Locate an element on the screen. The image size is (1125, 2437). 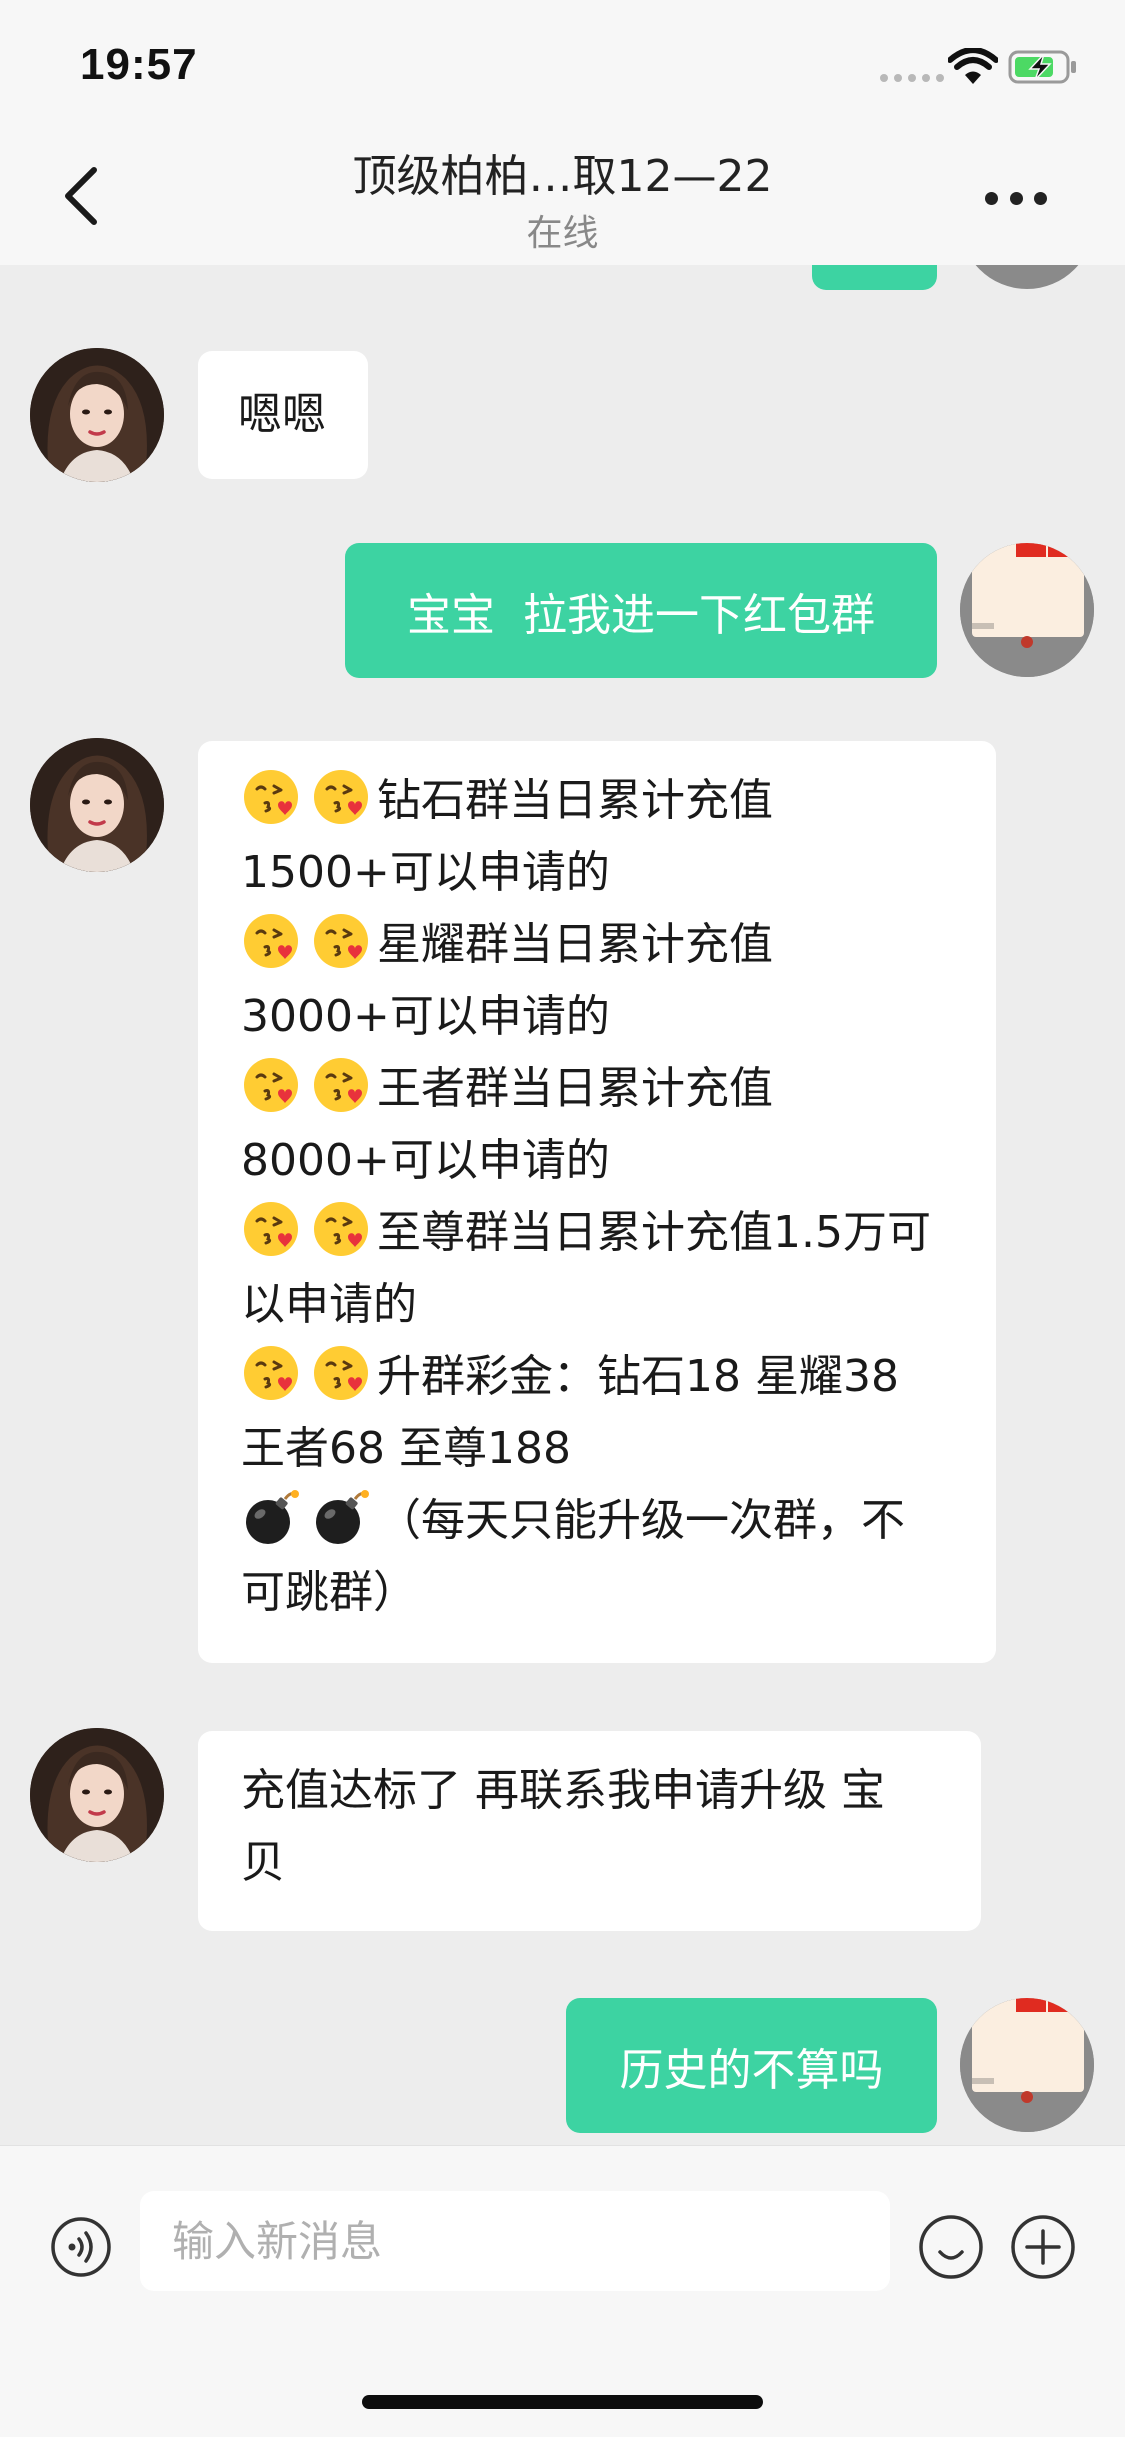
top-bar: 19:57 顶级柏柏…取12—22 在线 is located at coordinates (562, 132).